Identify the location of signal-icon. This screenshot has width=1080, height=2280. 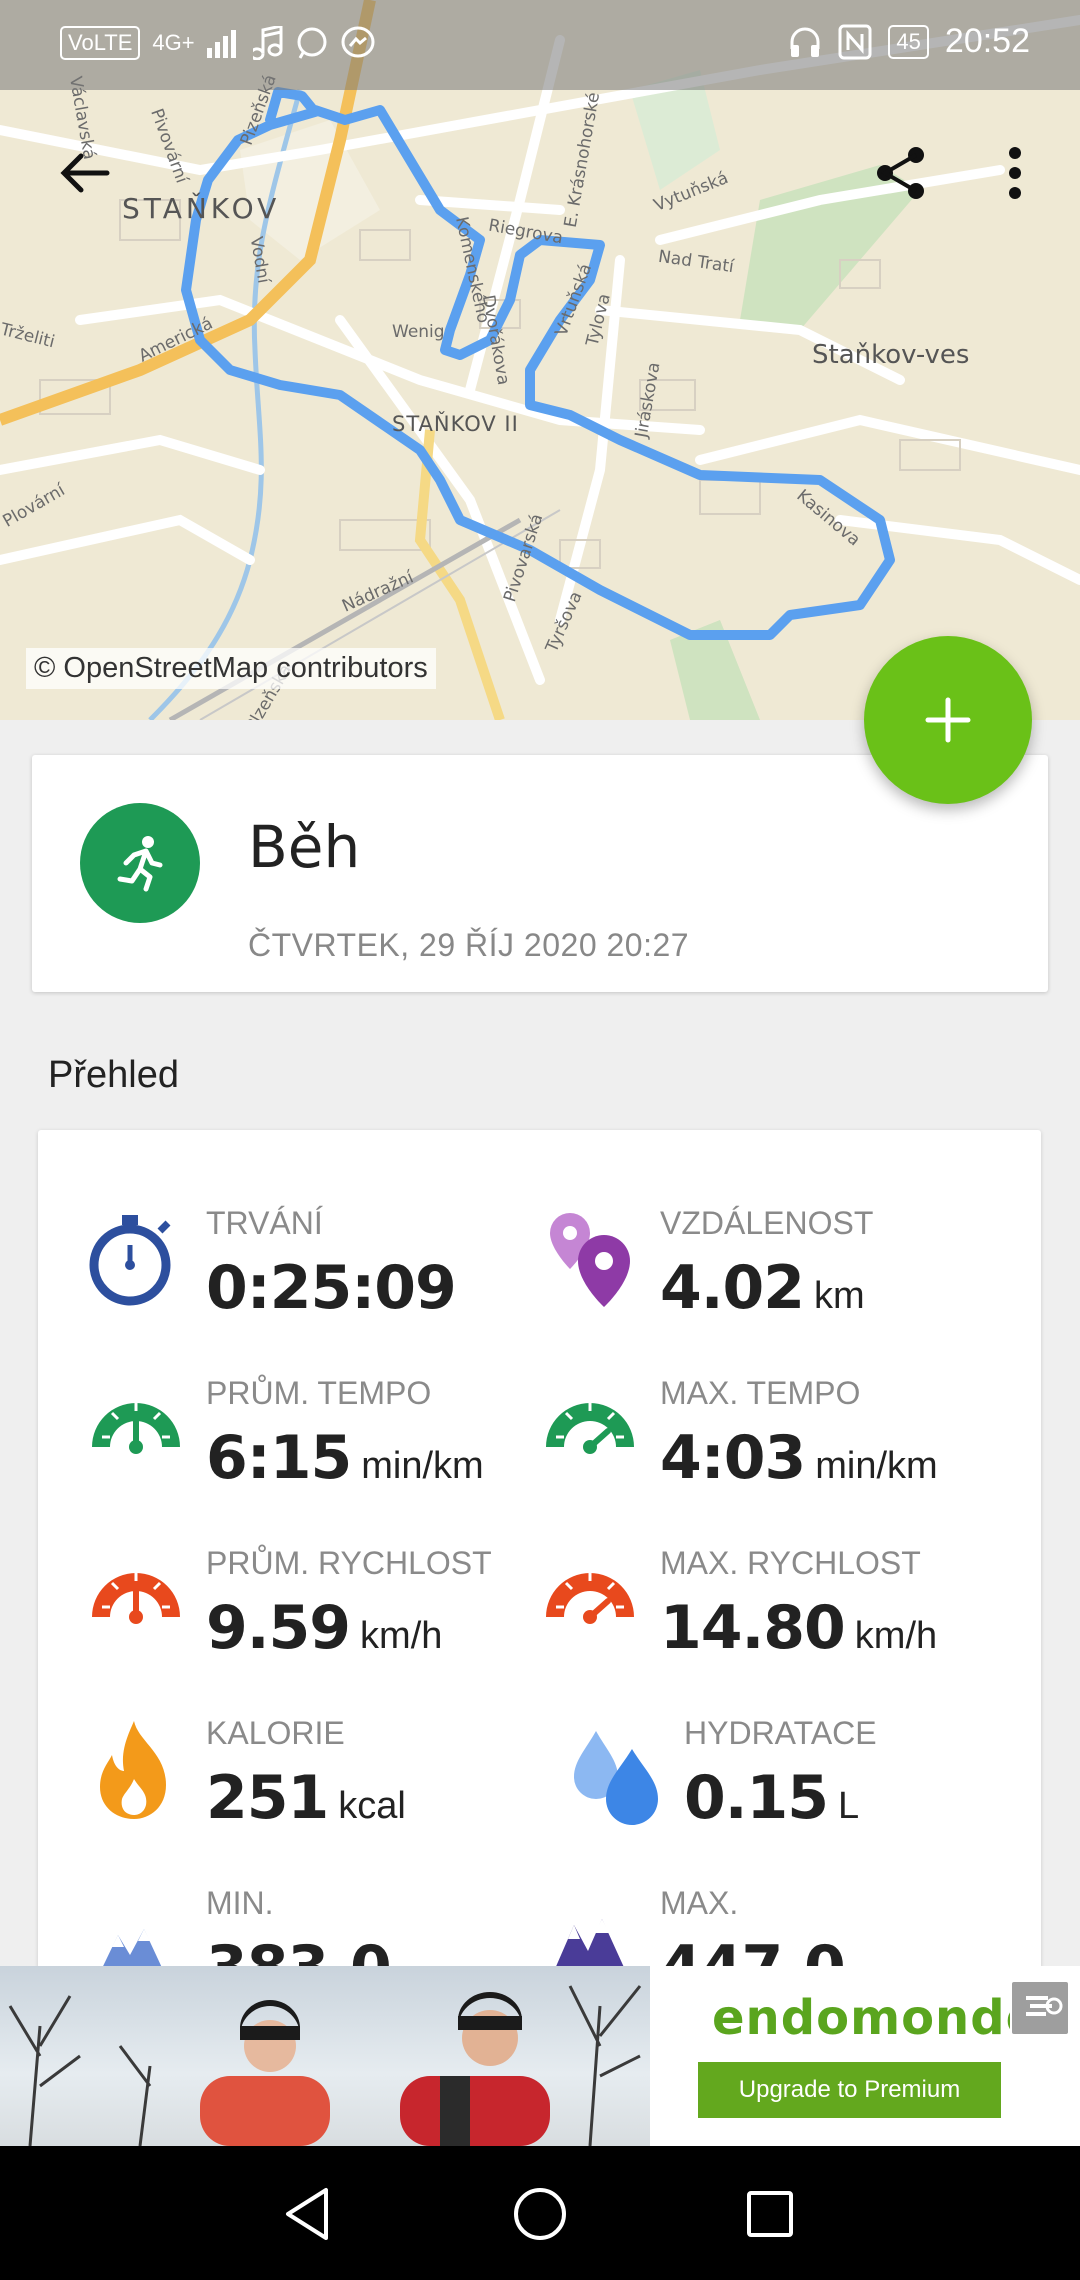
(221, 44).